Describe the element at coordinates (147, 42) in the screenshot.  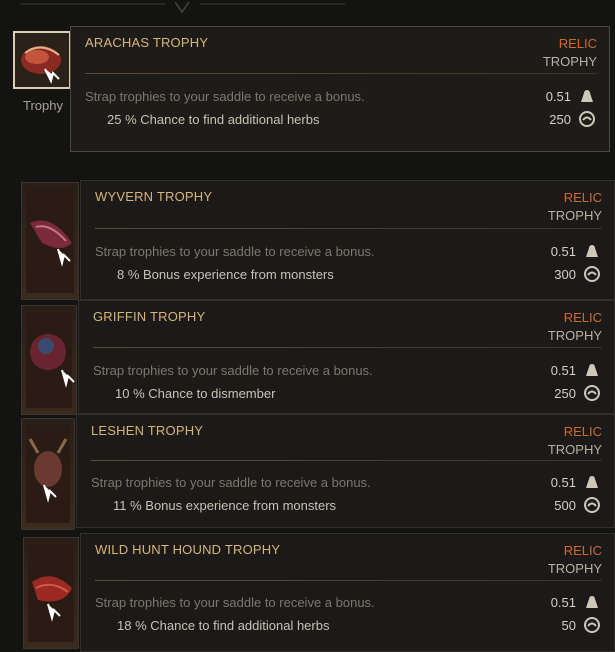
I see `item-title: ARACHAS TROPHY` at that location.